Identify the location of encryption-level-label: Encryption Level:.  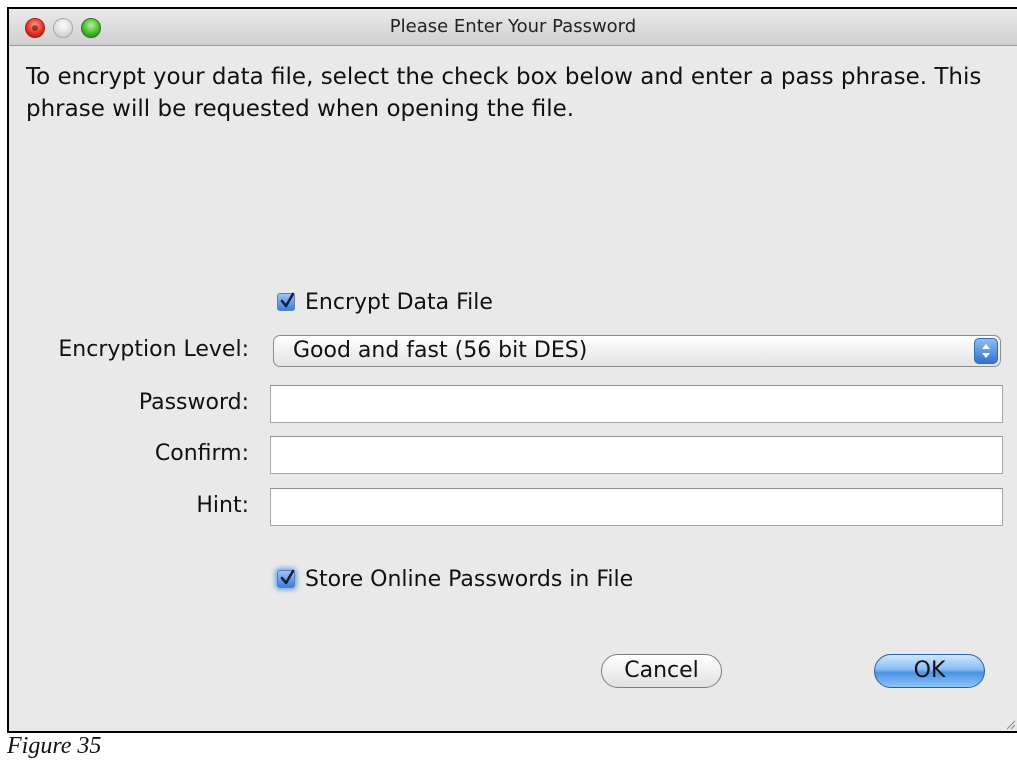
(153, 349).